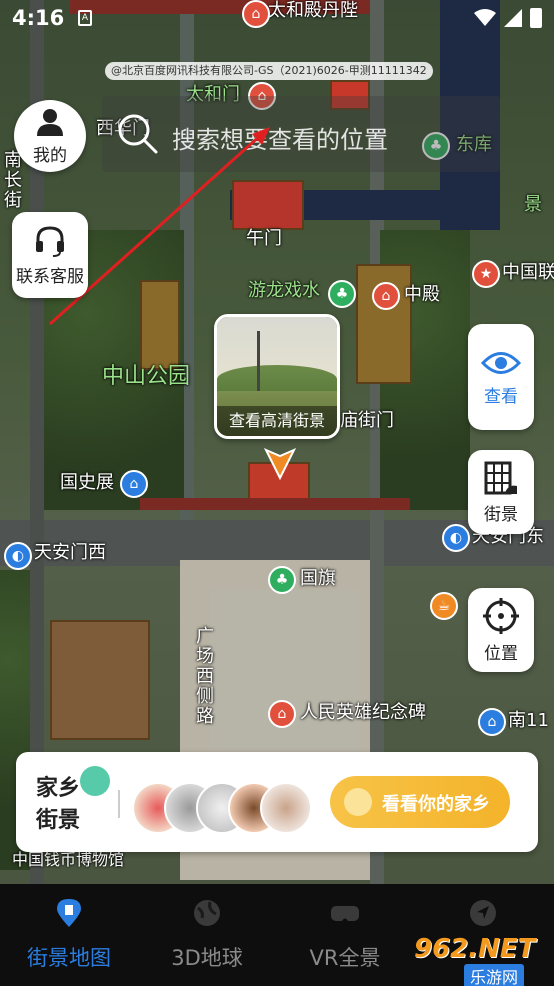 Image resolution: width=554 pixels, height=986 pixels. I want to click on map-label-wumen: 午门, so click(264, 238).